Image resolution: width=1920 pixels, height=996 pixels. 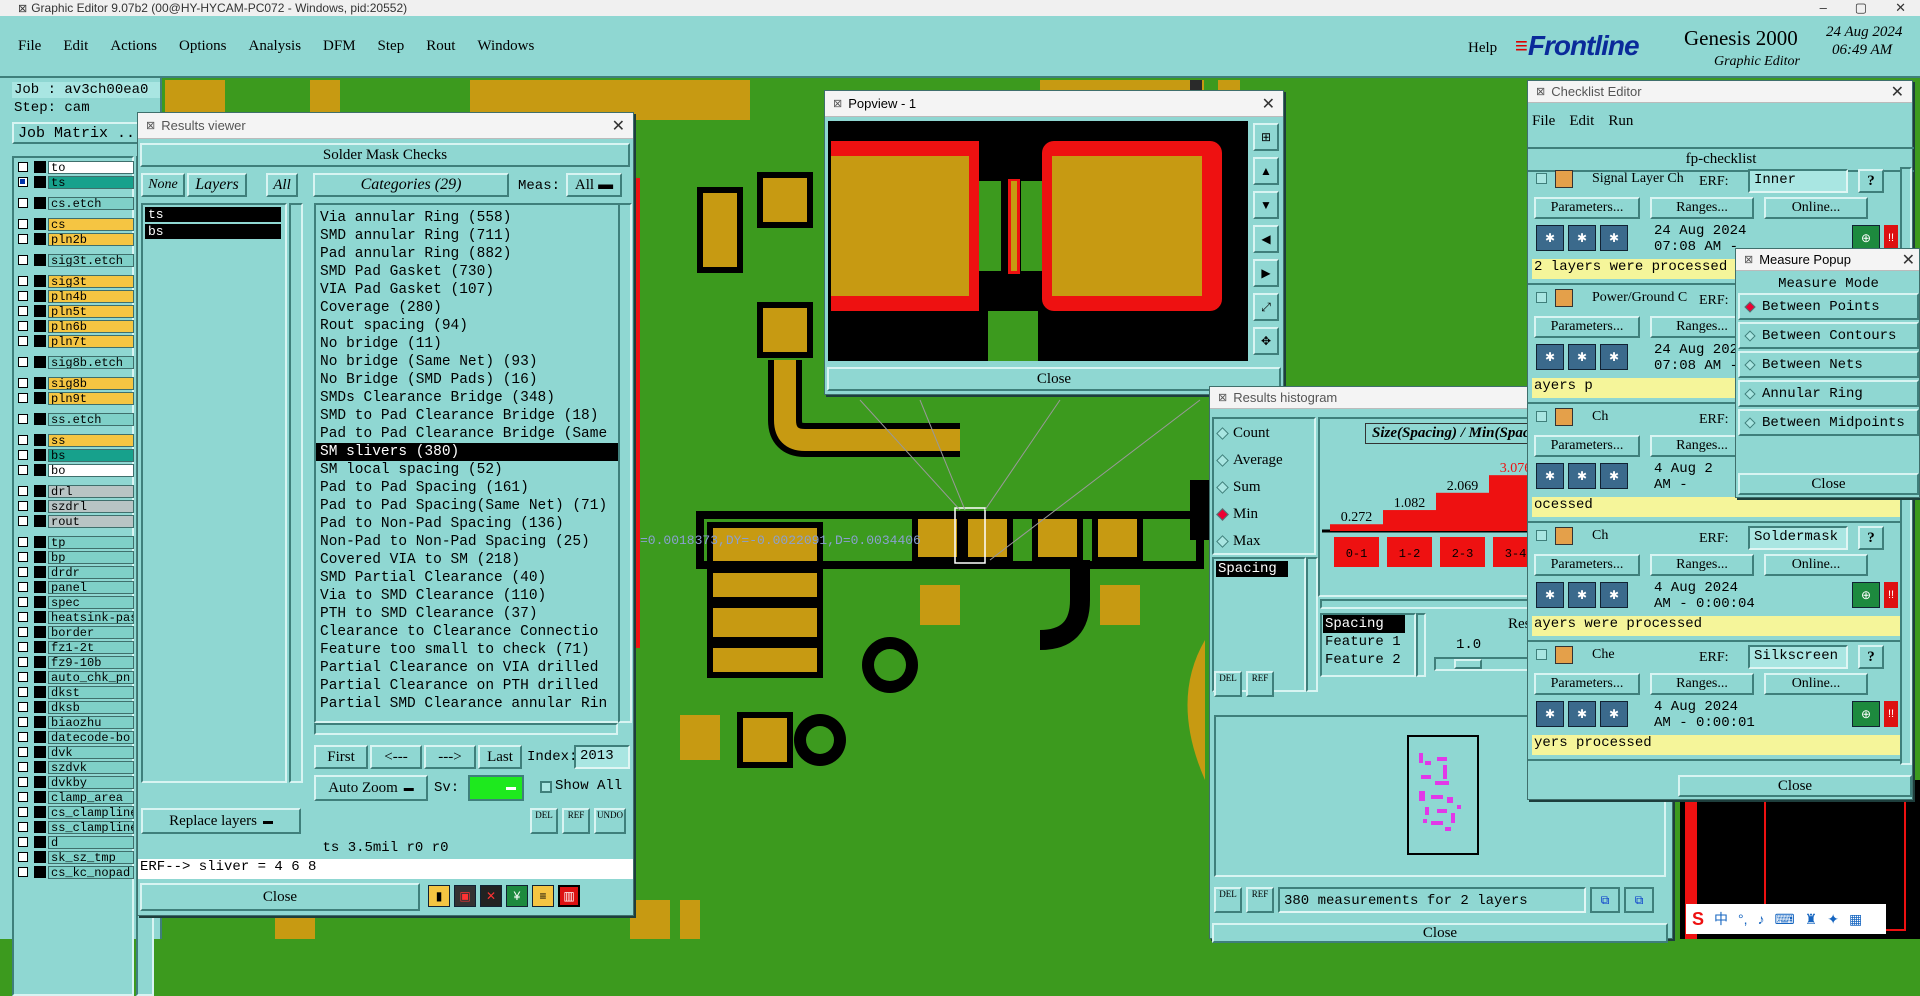 What do you see at coordinates (618, 126) in the screenshot?
I see `results-viewer-close-icon: ✕` at bounding box center [618, 126].